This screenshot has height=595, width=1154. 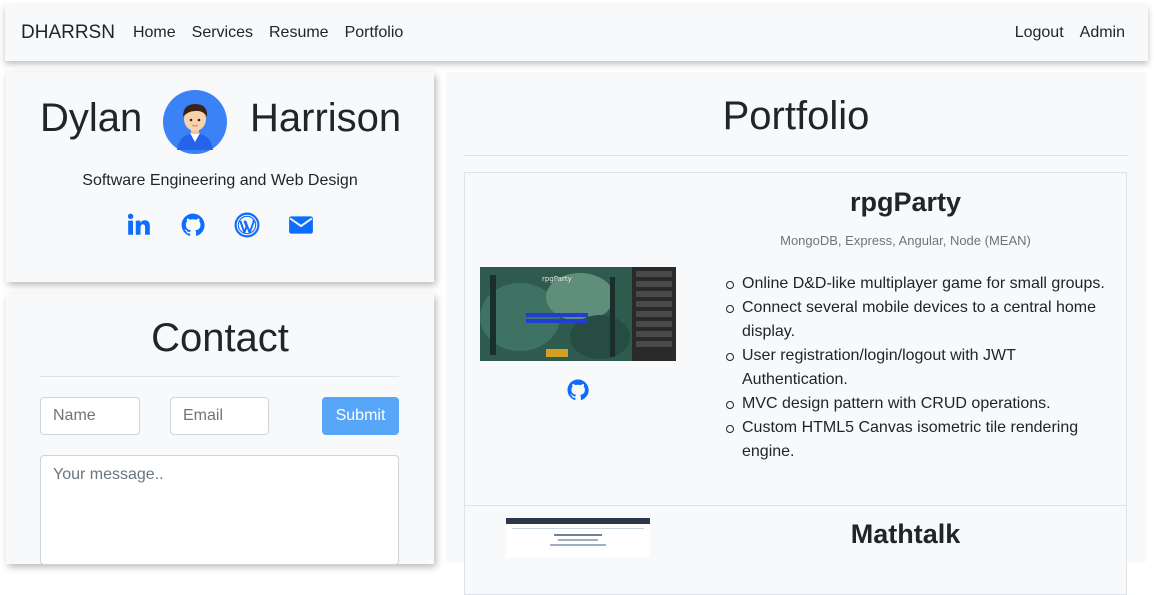 What do you see at coordinates (374, 33) in the screenshot?
I see `nav-portfolio: Portfolio` at bounding box center [374, 33].